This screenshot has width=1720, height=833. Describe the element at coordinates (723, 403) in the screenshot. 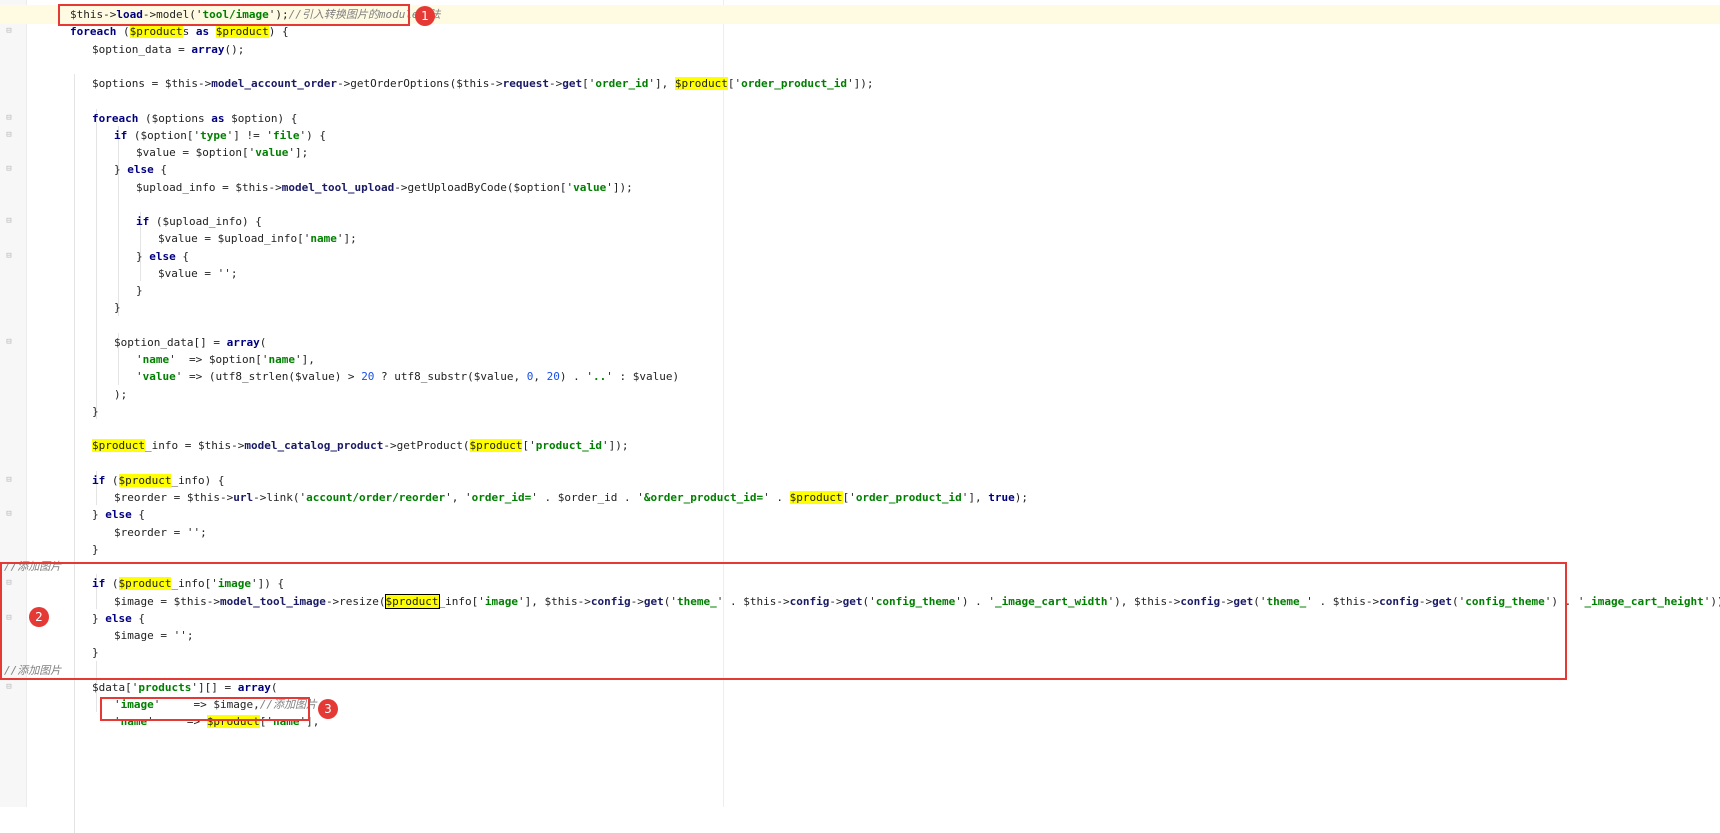

I see `right-margin-guide` at that location.